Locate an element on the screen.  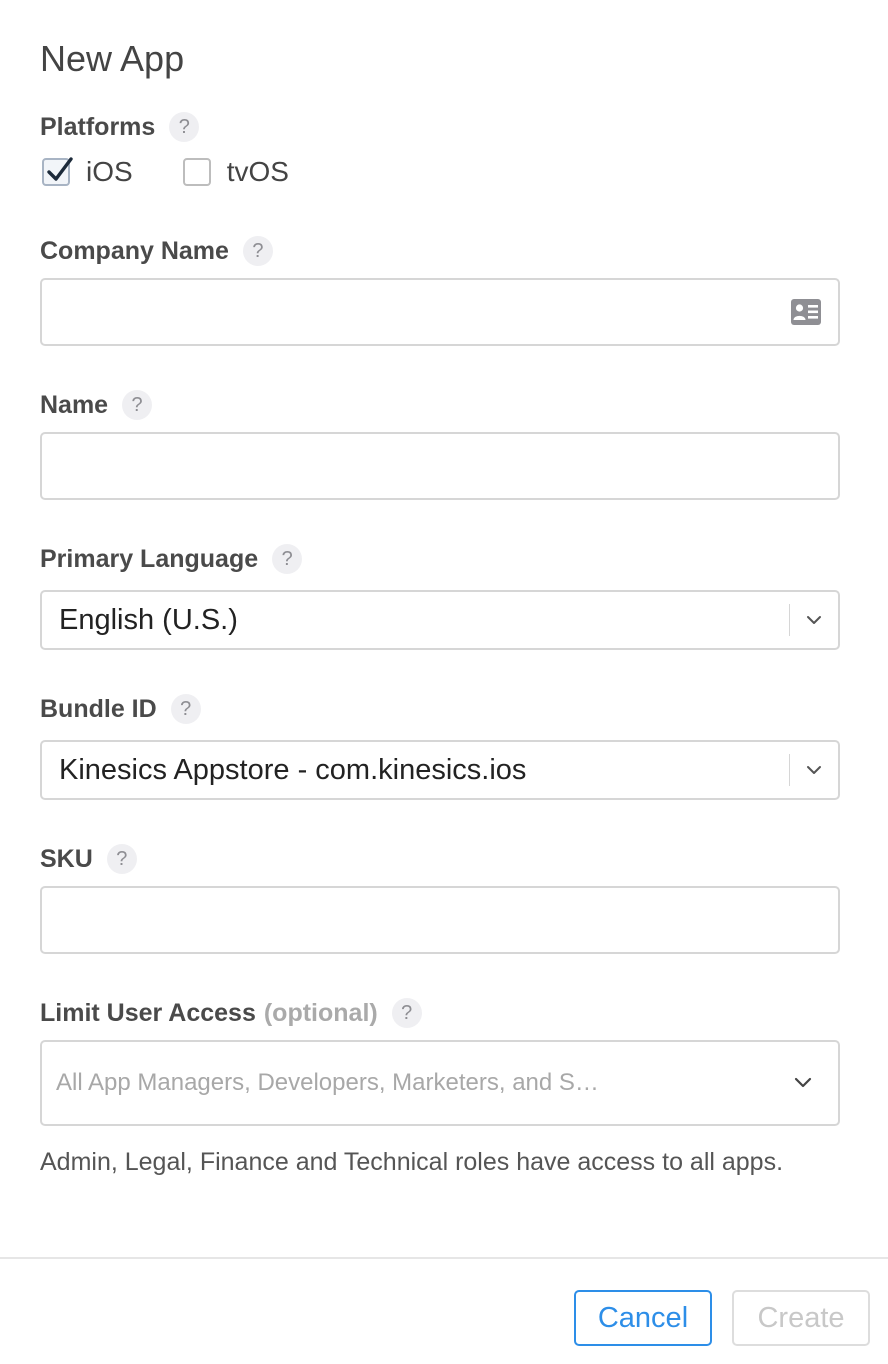
platforms-label: Platforms is located at coordinates (98, 126).